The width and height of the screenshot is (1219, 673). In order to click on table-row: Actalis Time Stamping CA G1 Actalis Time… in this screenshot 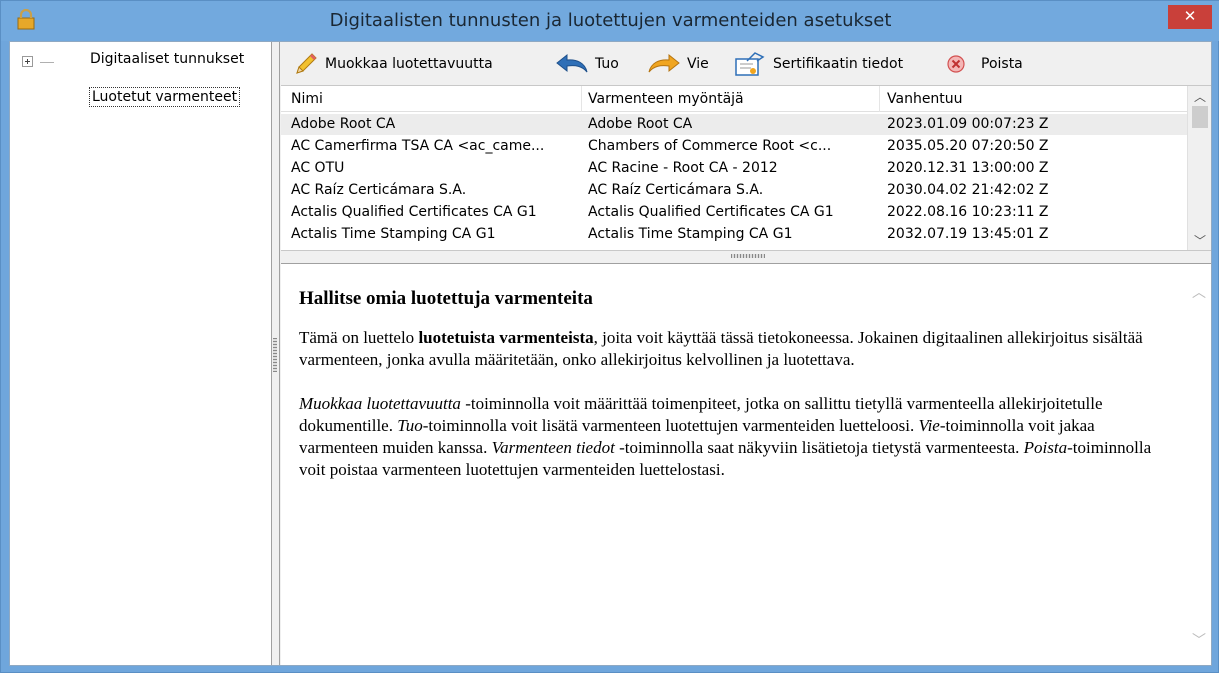, I will do `click(734, 234)`.